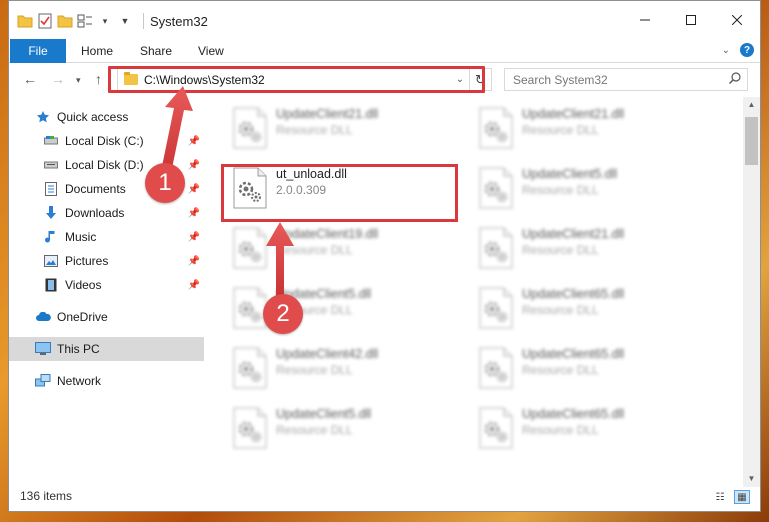  Describe the element at coordinates (618, 80) in the screenshot. I see `search-input: Search System32` at that location.